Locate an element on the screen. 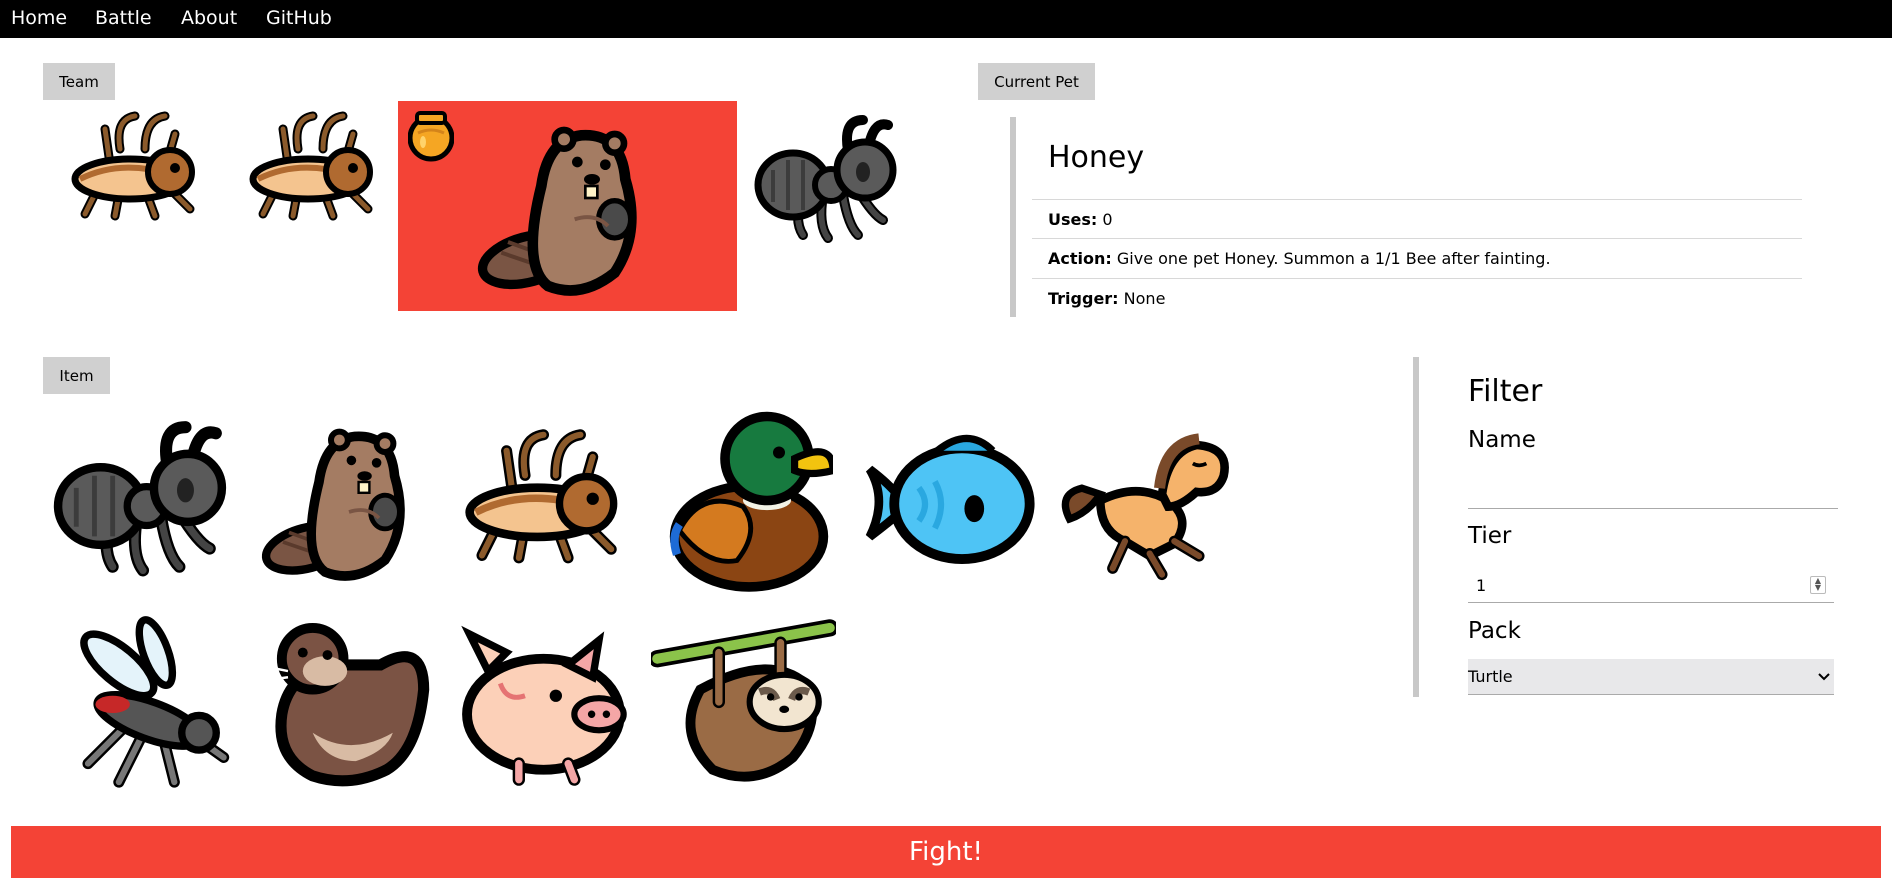  pack-label: Pack is located at coordinates (1494, 631).